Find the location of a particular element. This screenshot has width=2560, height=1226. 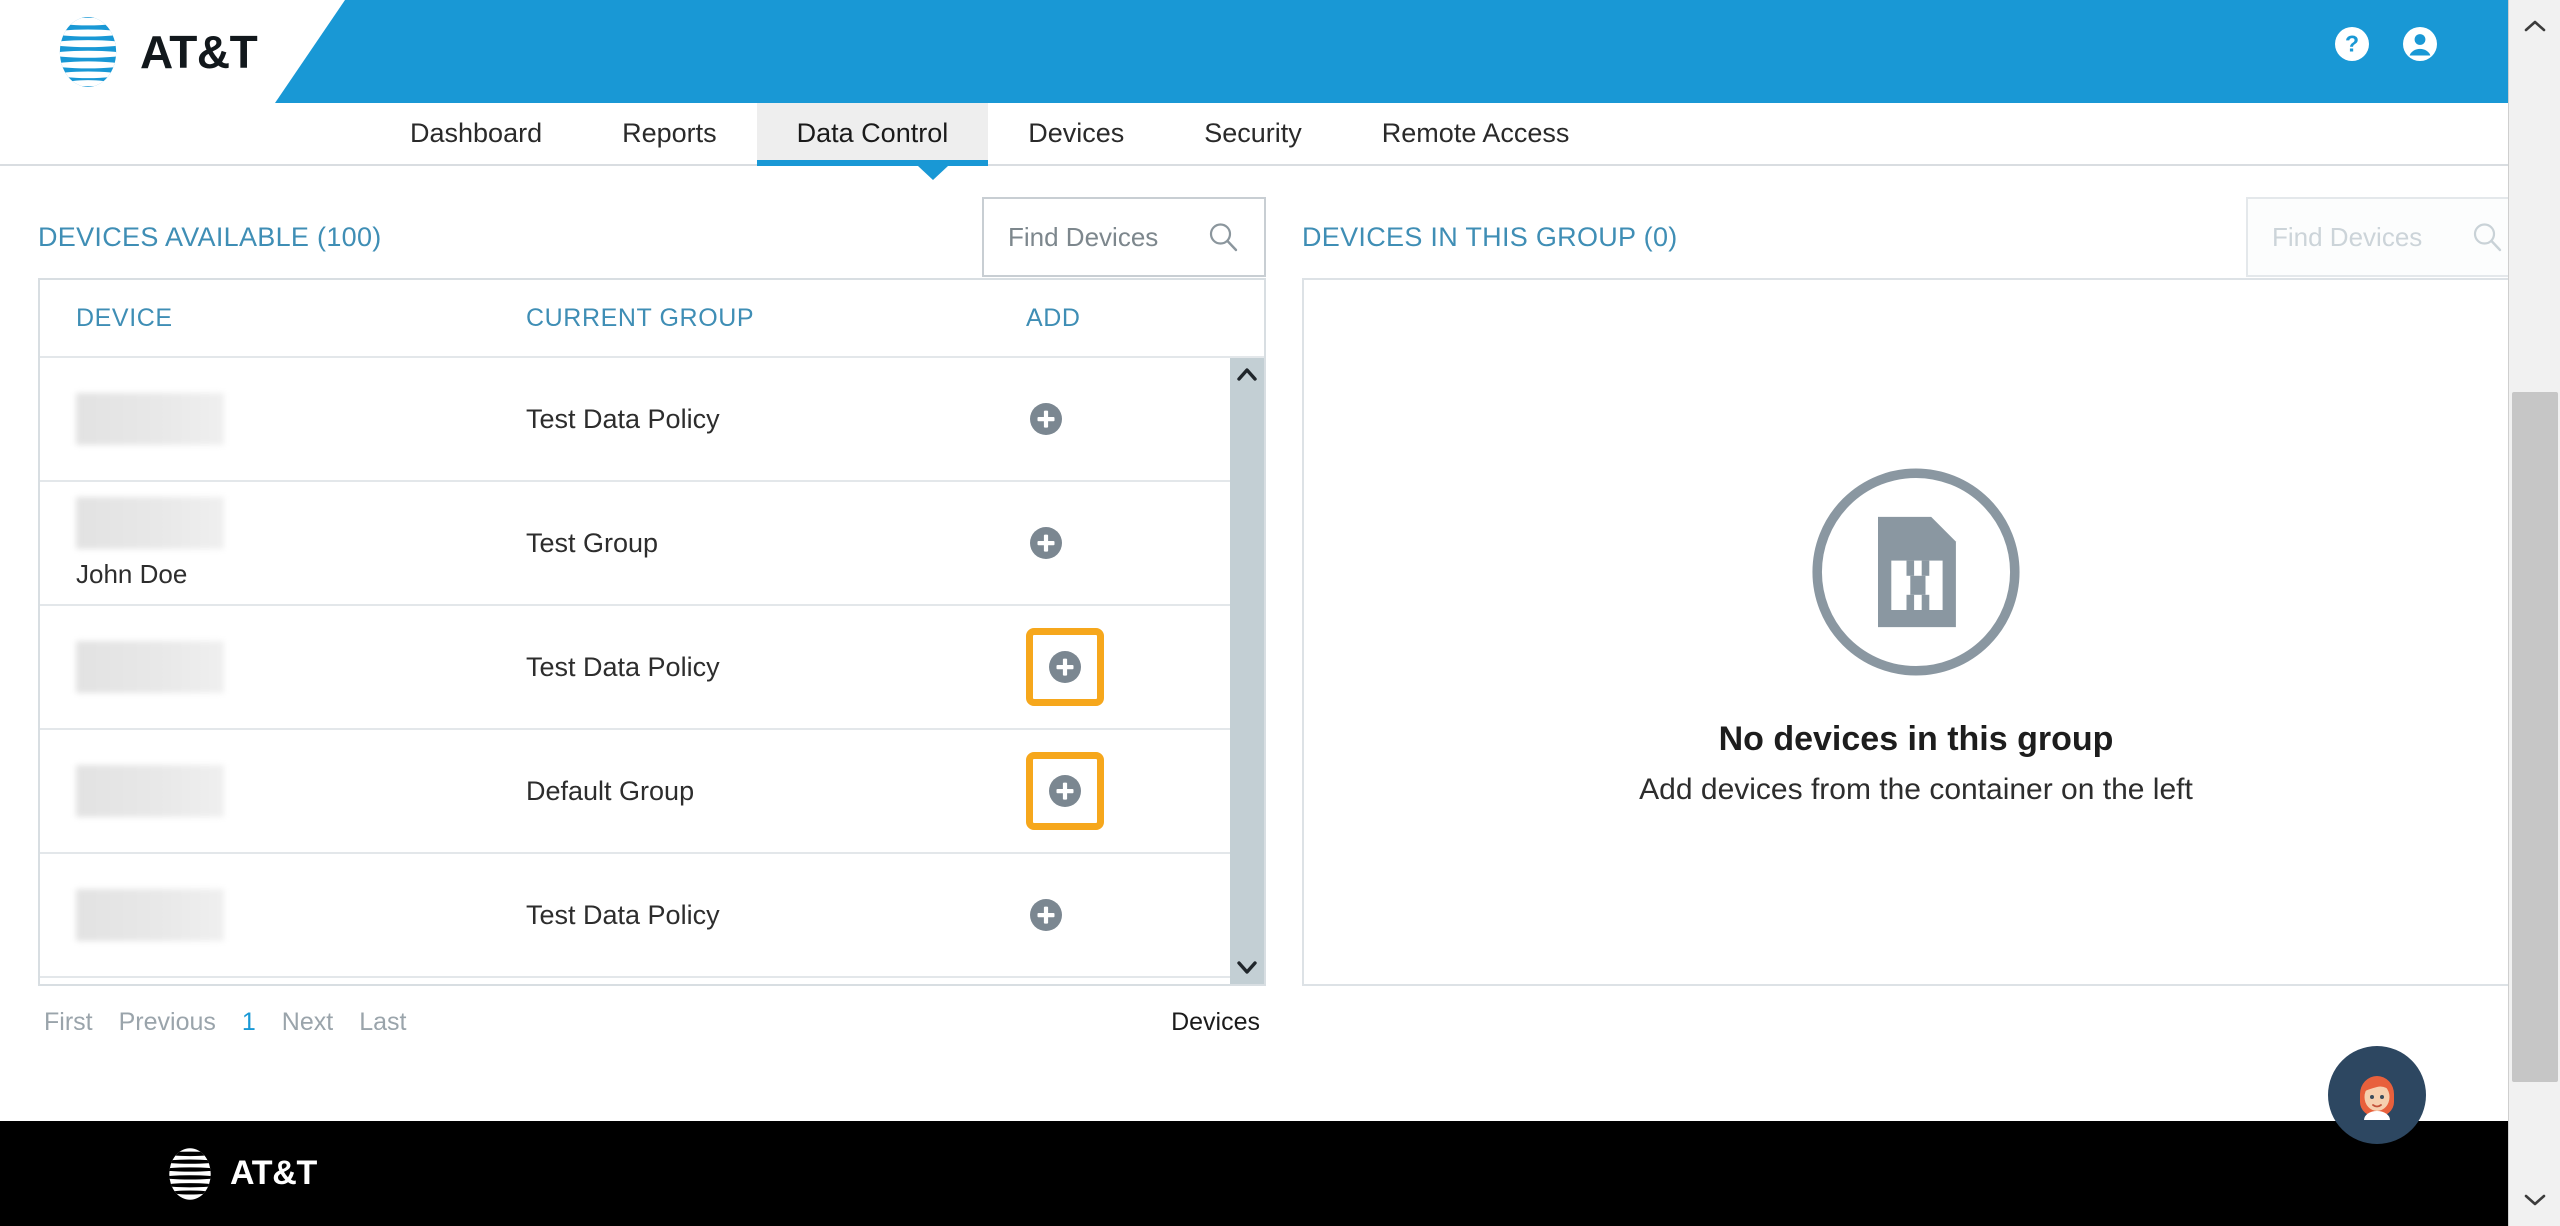

nav-item-reports: Reports is located at coordinates (669, 133).